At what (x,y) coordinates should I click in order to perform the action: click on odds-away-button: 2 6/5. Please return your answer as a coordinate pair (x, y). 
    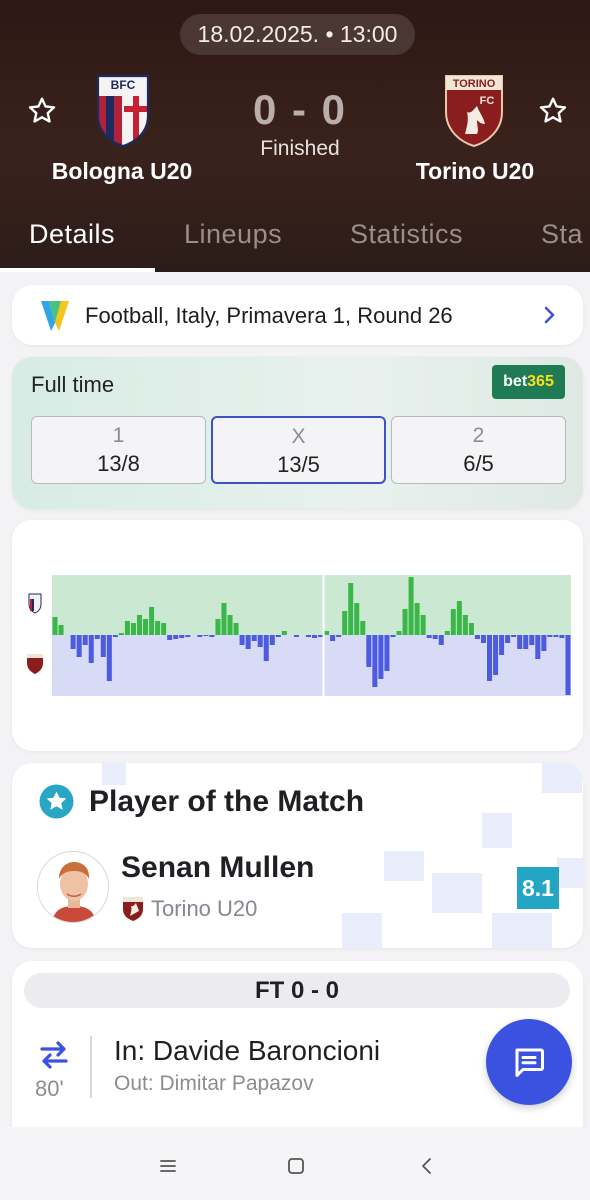
    Looking at the image, I should click on (478, 450).